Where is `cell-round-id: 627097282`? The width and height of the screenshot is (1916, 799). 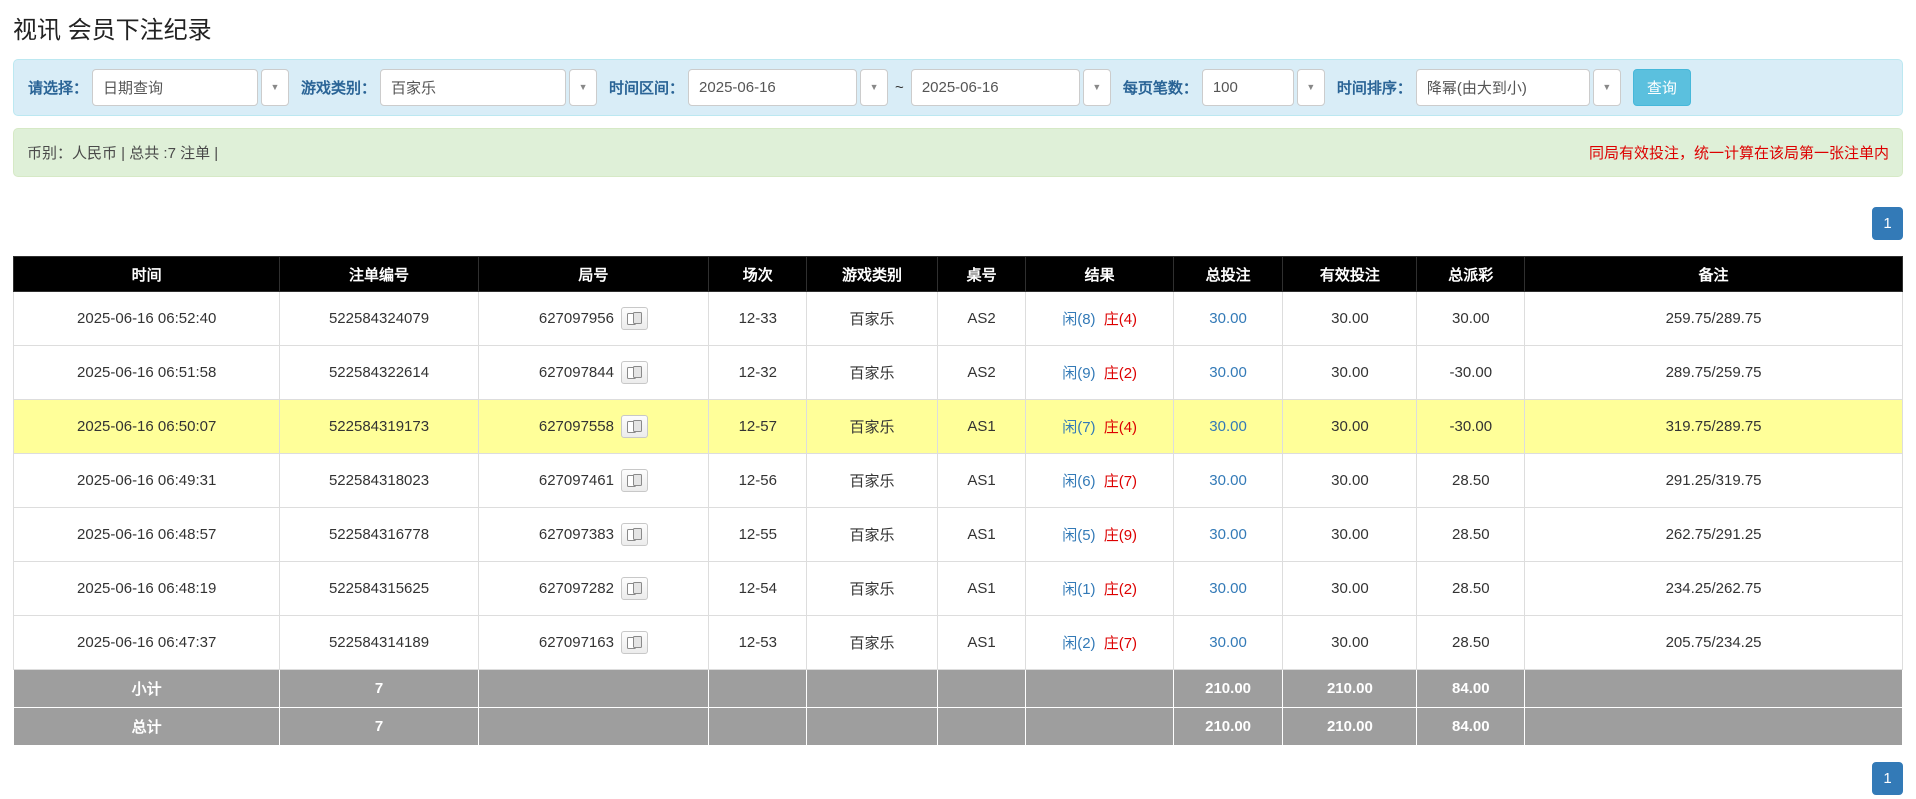
cell-round-id: 627097282 is located at coordinates (593, 588).